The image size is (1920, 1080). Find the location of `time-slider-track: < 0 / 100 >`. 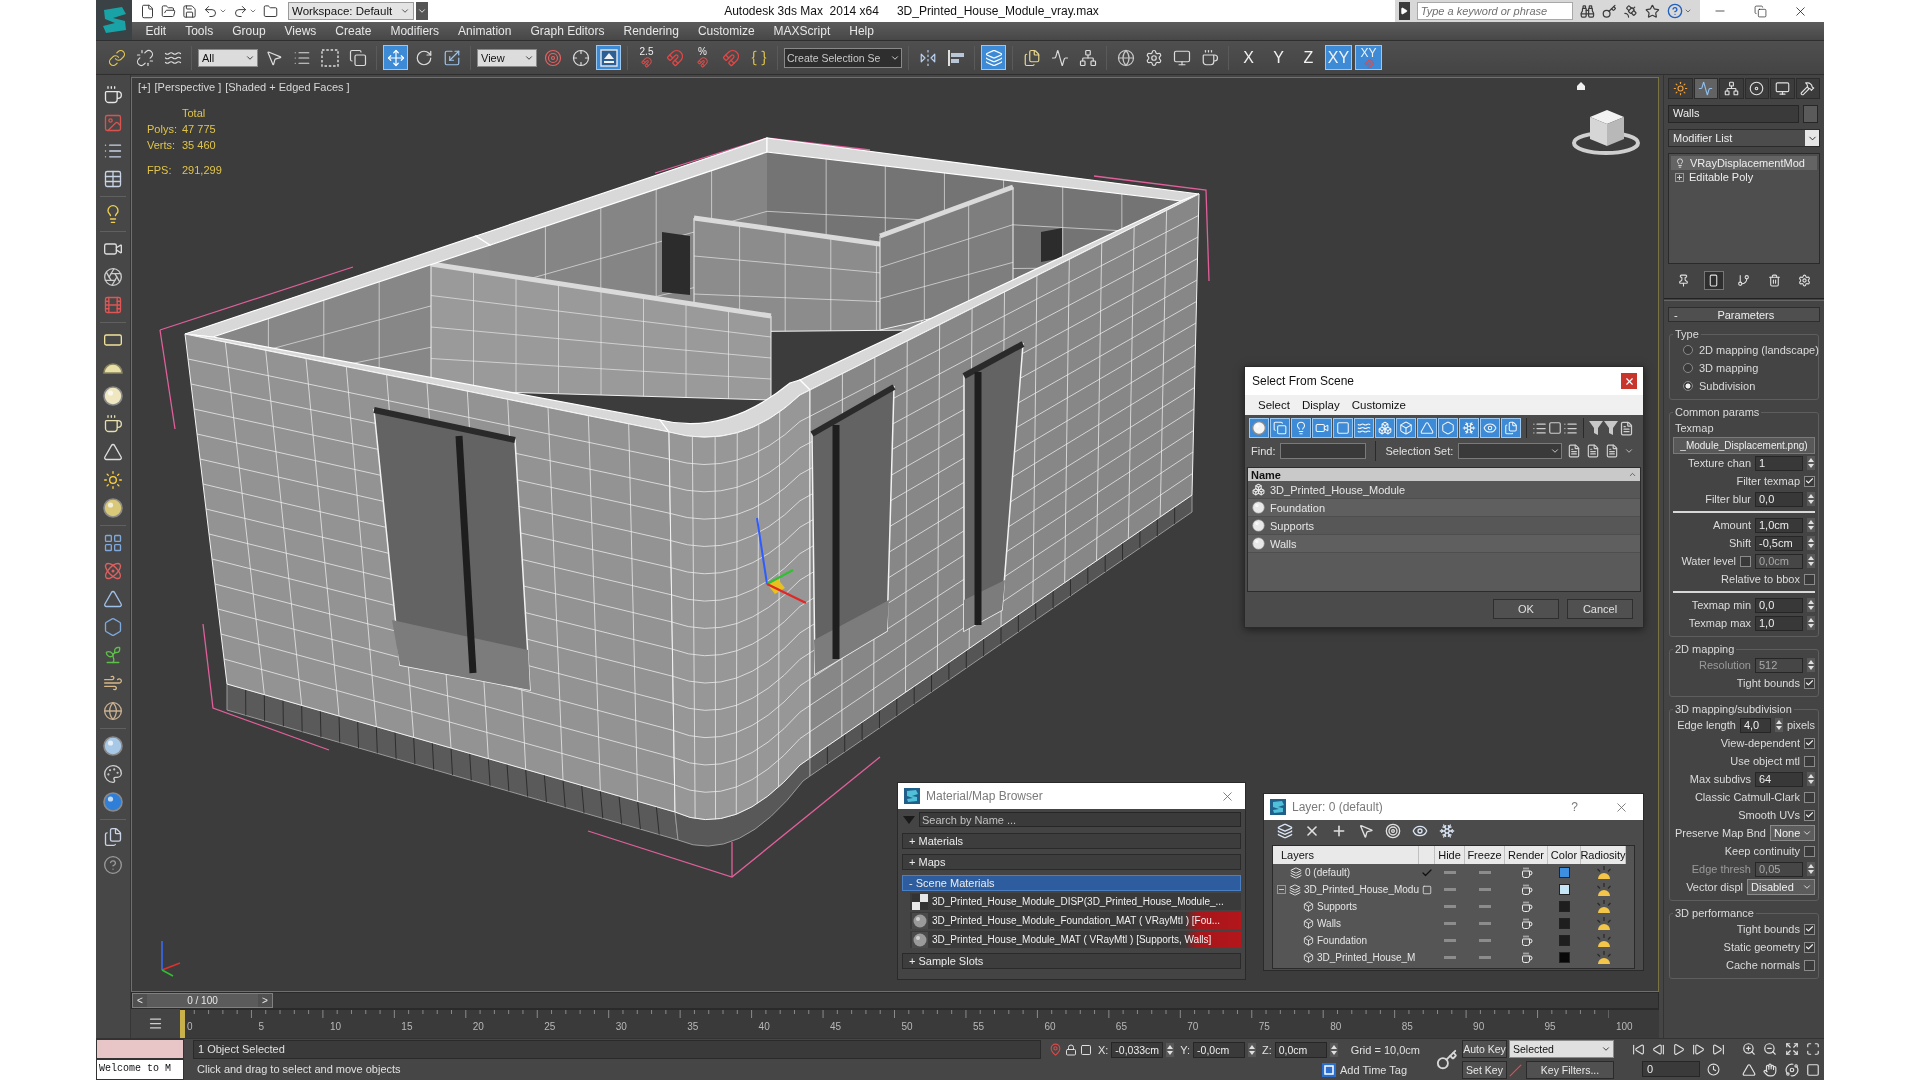

time-slider-track: < 0 / 100 > is located at coordinates (895, 1000).